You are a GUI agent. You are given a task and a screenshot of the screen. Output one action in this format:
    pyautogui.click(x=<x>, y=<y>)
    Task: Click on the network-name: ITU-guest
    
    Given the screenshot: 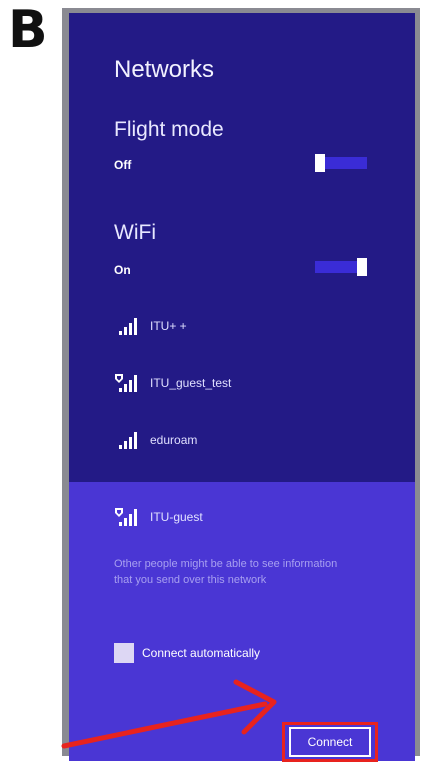 What is the action you would take?
    pyautogui.click(x=176, y=517)
    